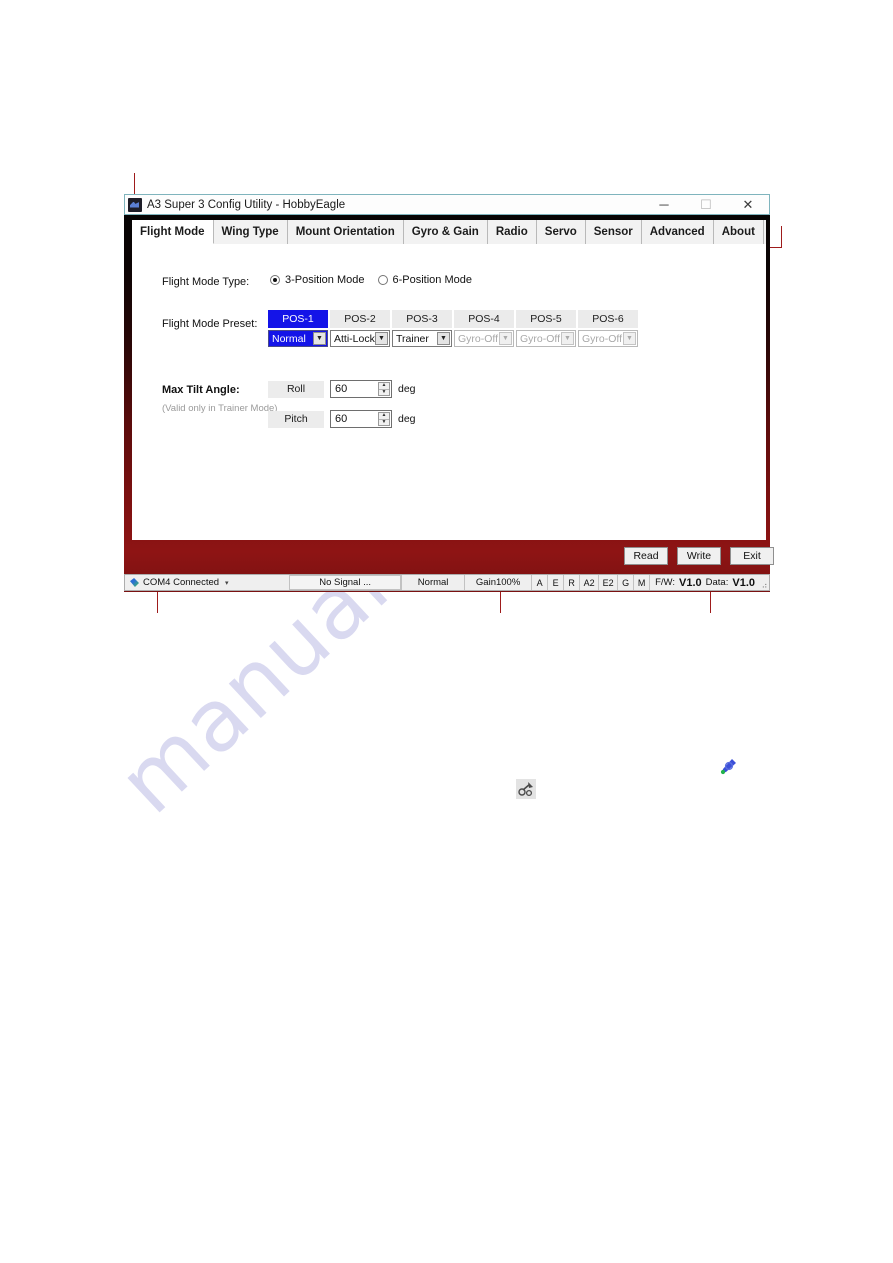 This screenshot has height=1263, width=893. I want to click on tab-wing-type: Wing Type, so click(250, 232).